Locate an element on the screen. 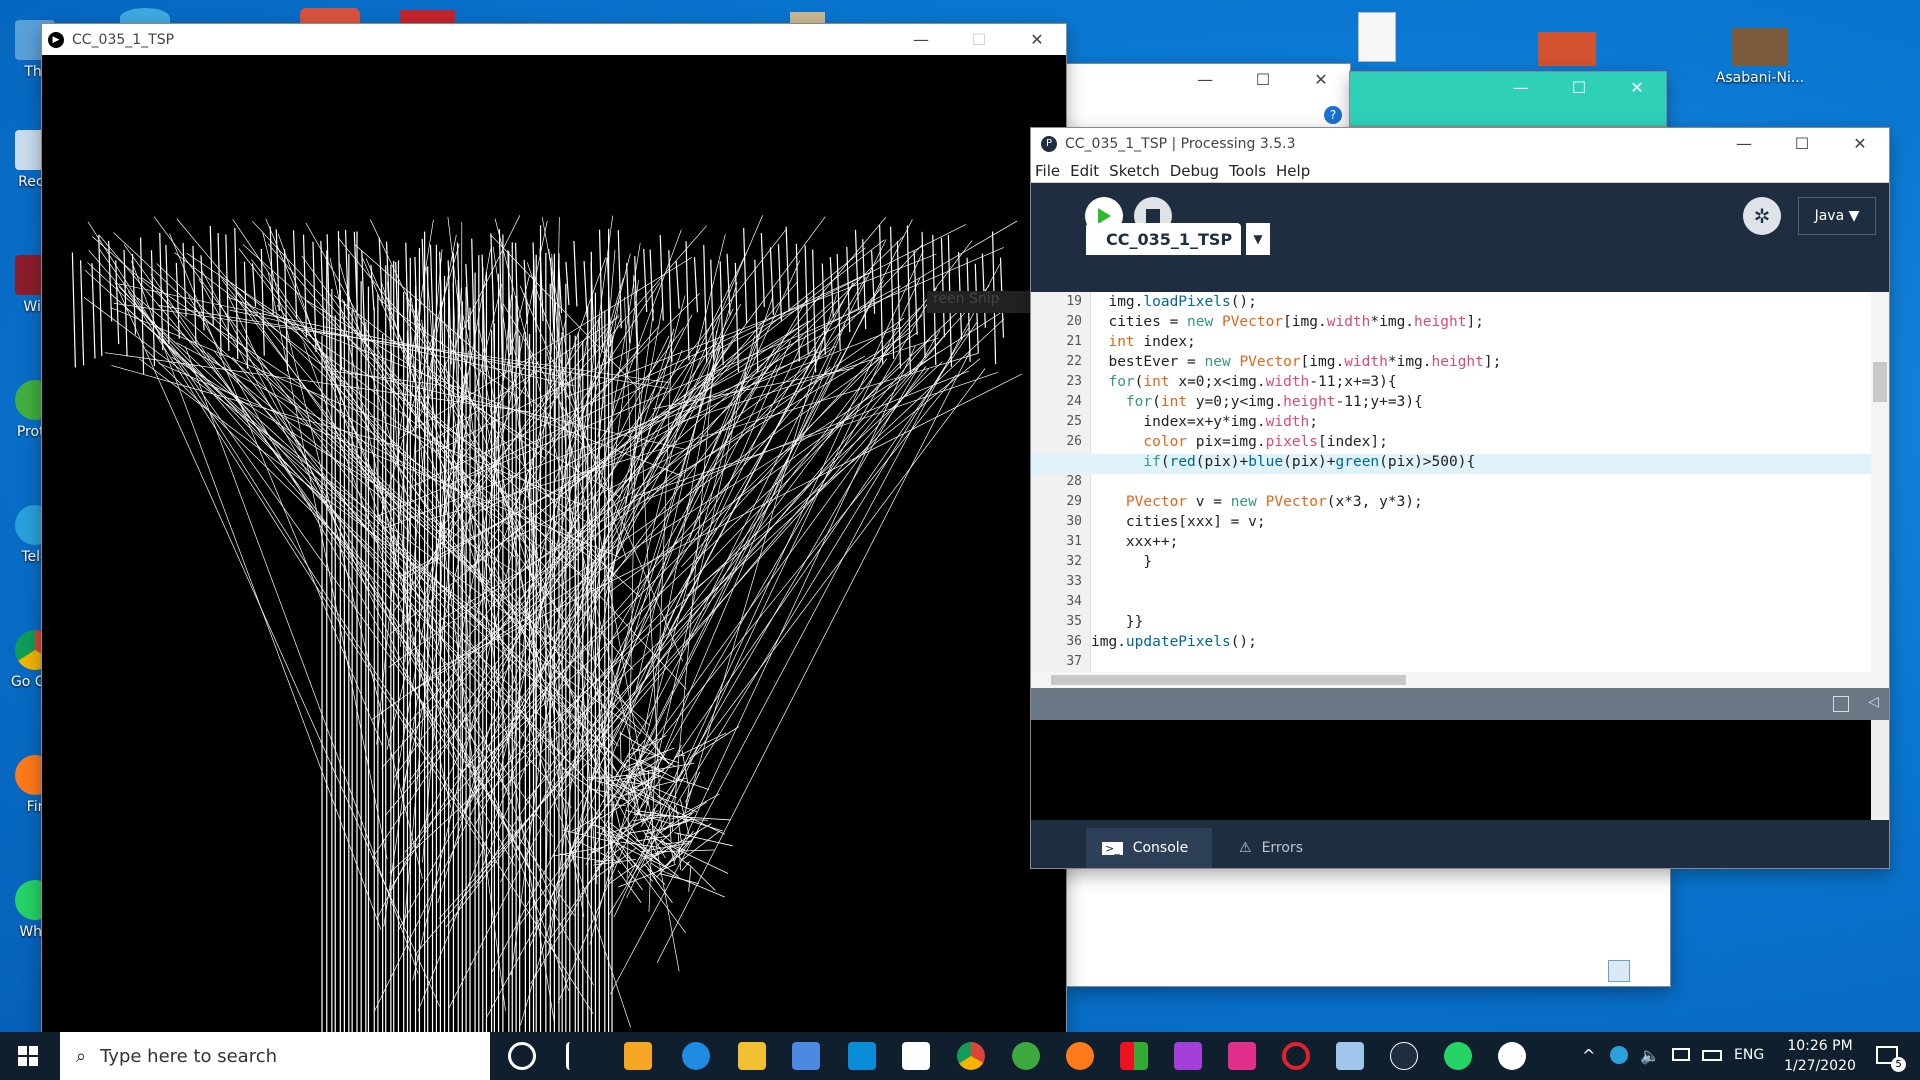  notification-count: 5 is located at coordinates (1898, 1064).